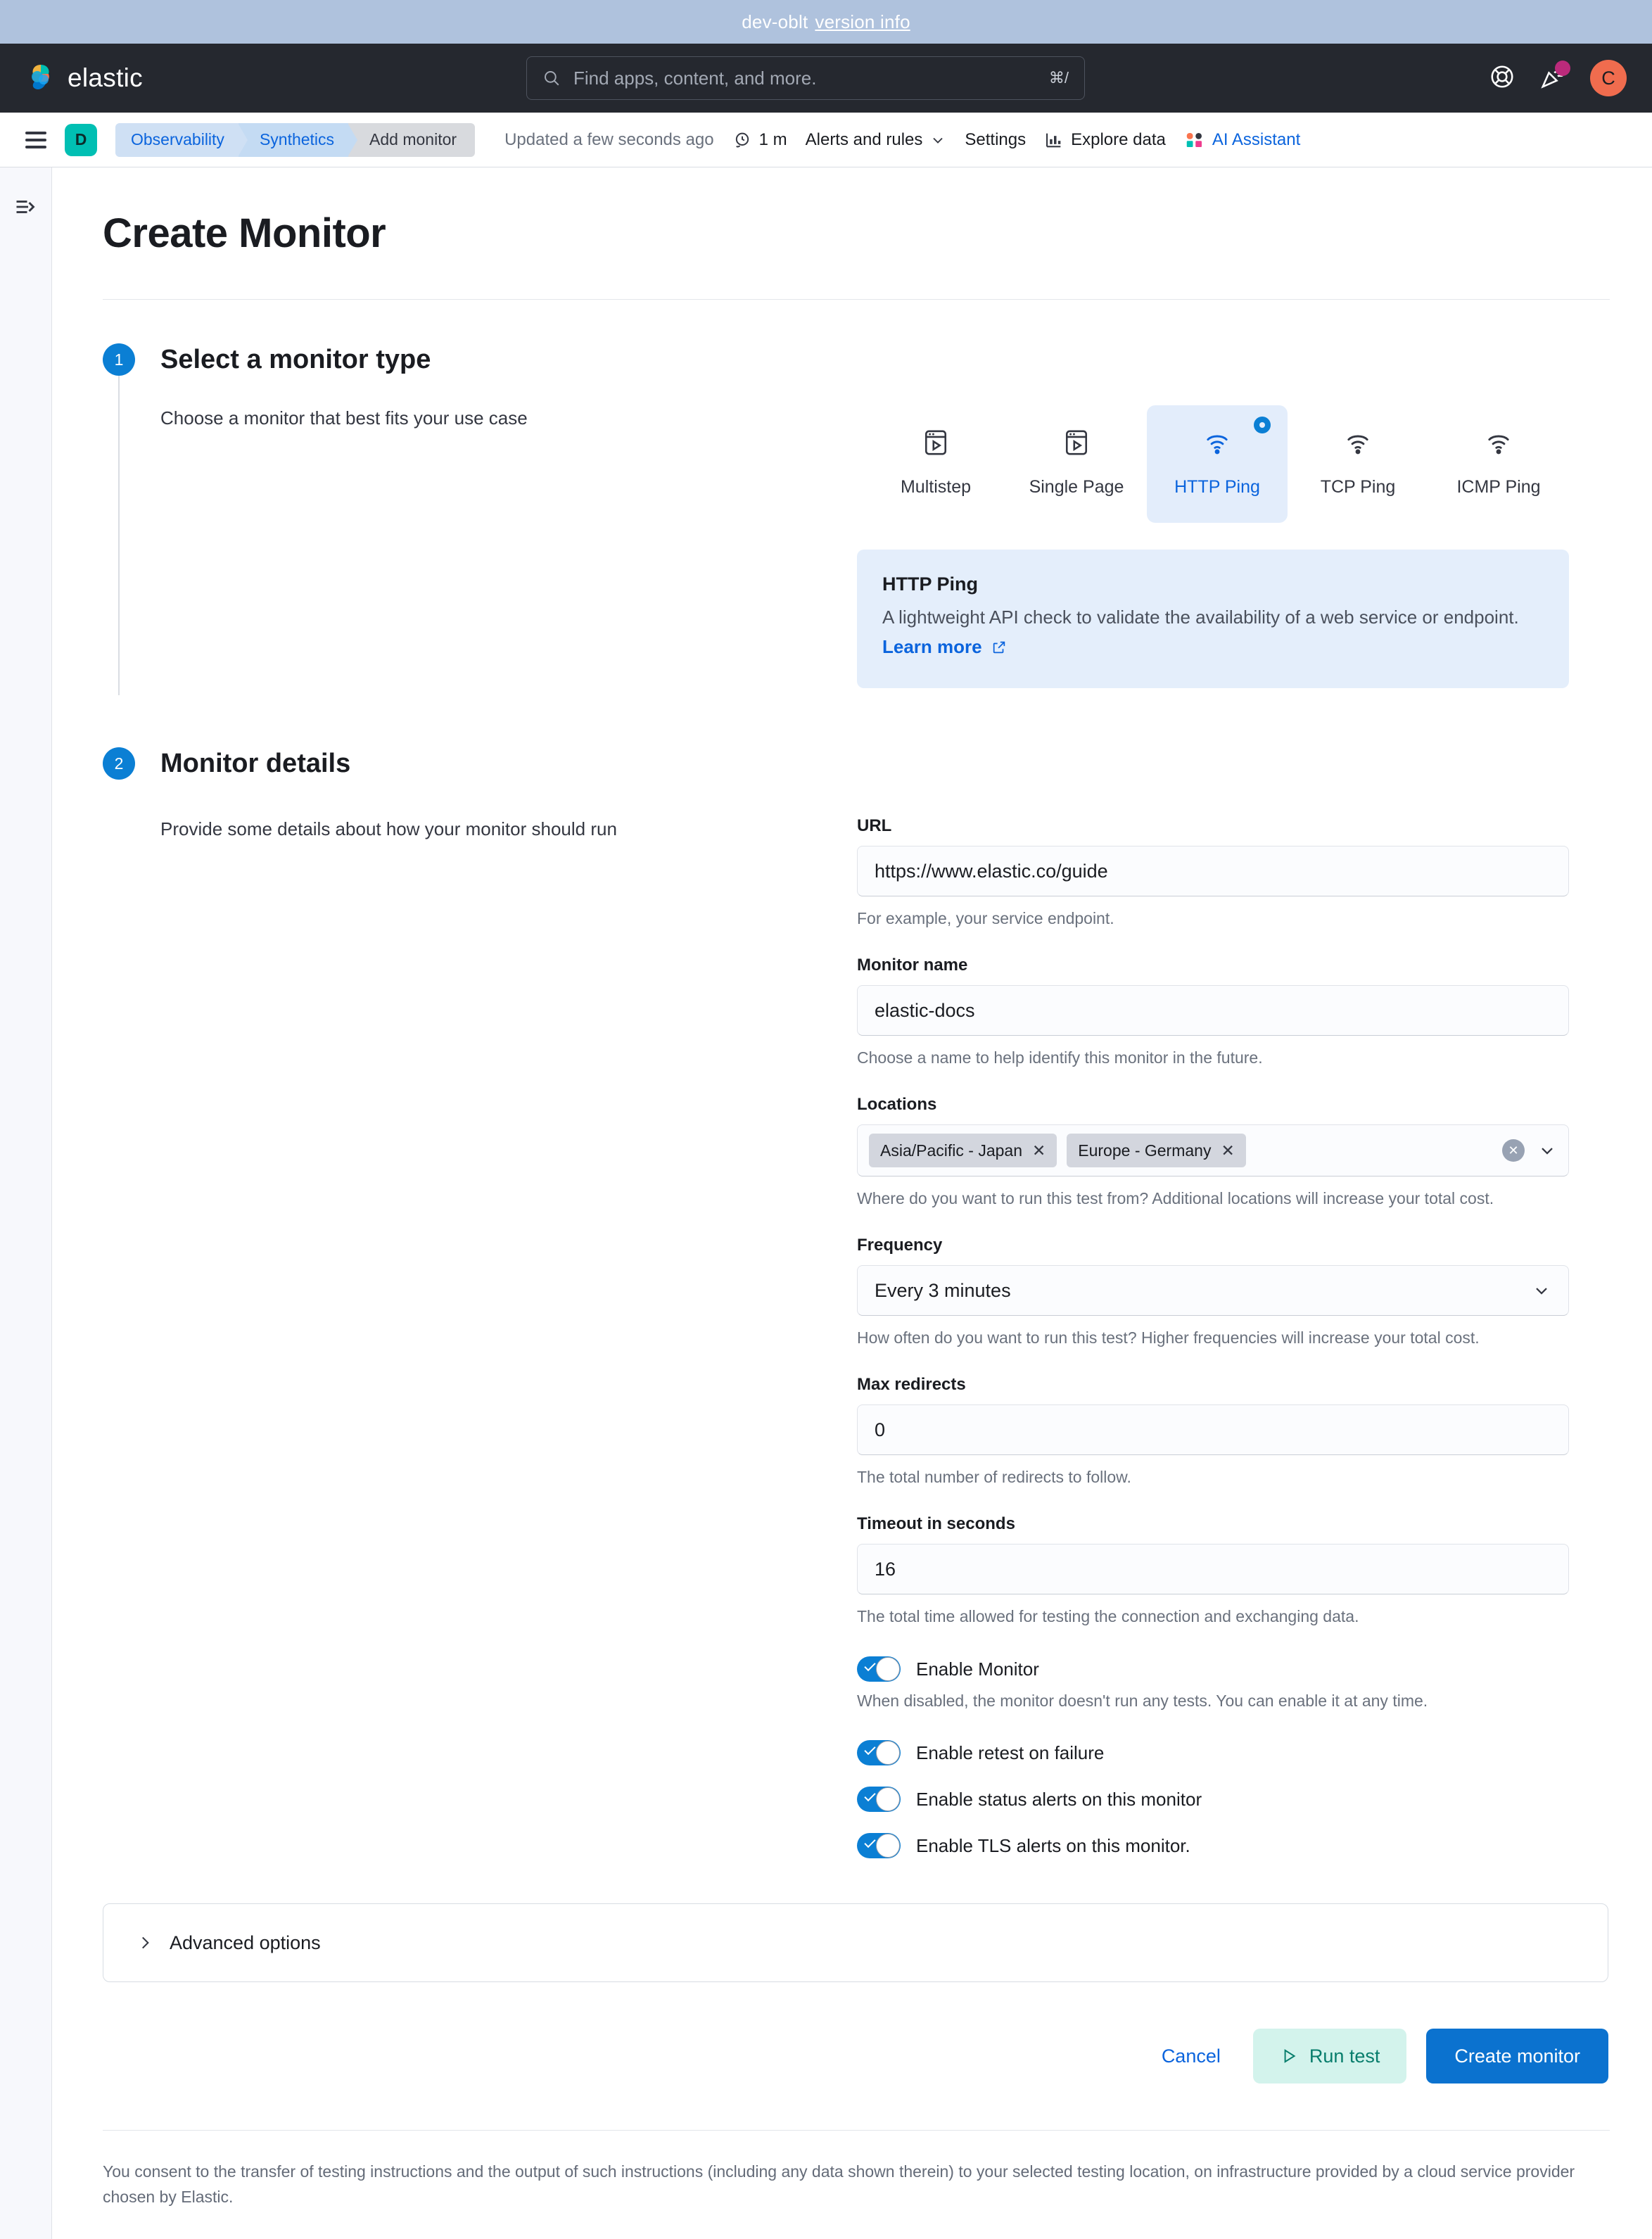 The height and width of the screenshot is (2239, 1652). Describe the element at coordinates (1562, 68) in the screenshot. I see `notification-dot` at that location.